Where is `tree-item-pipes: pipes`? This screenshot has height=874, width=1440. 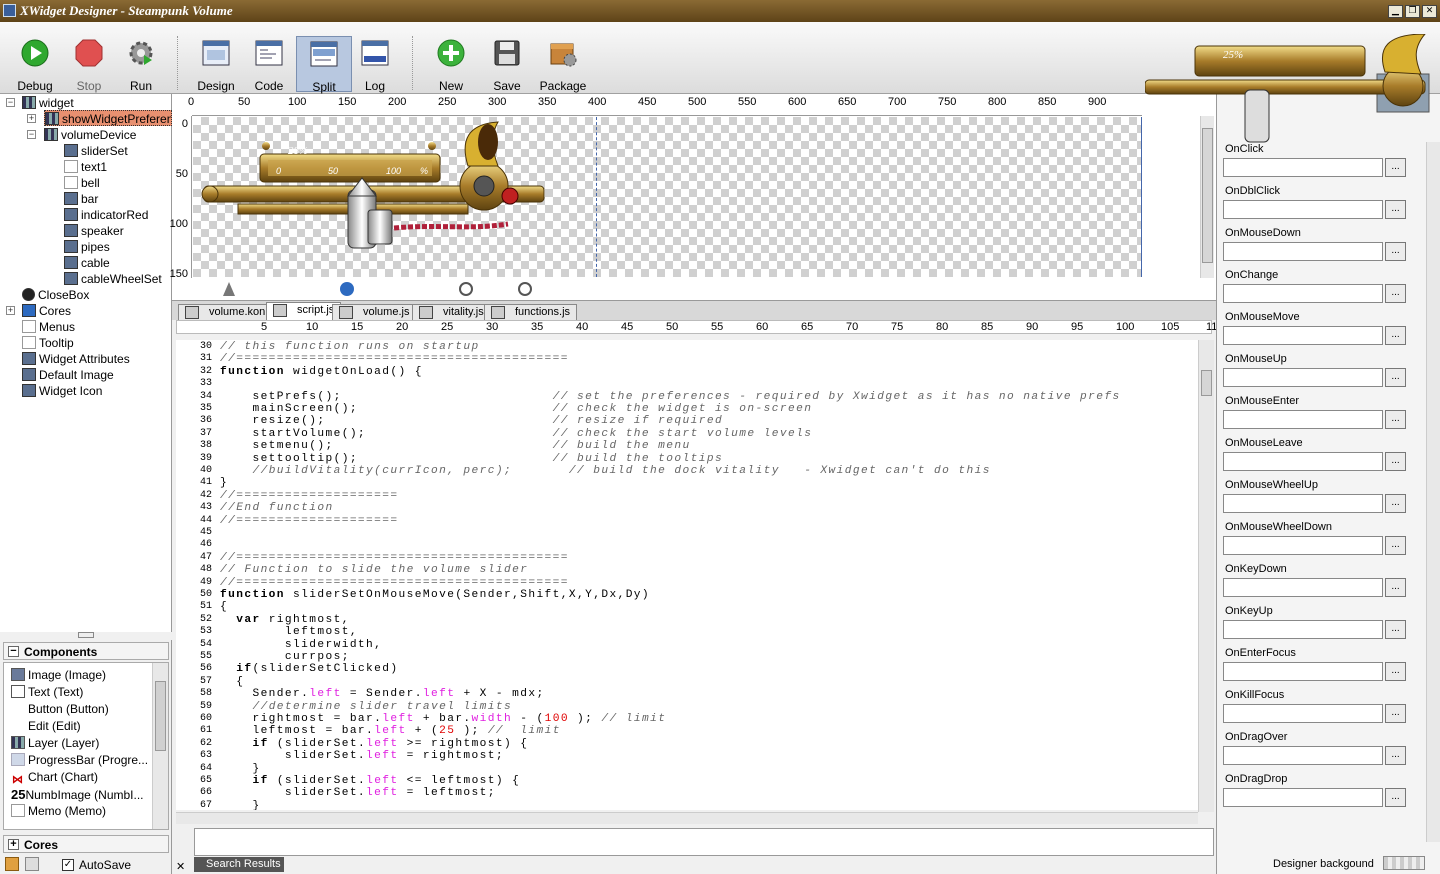 tree-item-pipes: pipes is located at coordinates (87, 247).